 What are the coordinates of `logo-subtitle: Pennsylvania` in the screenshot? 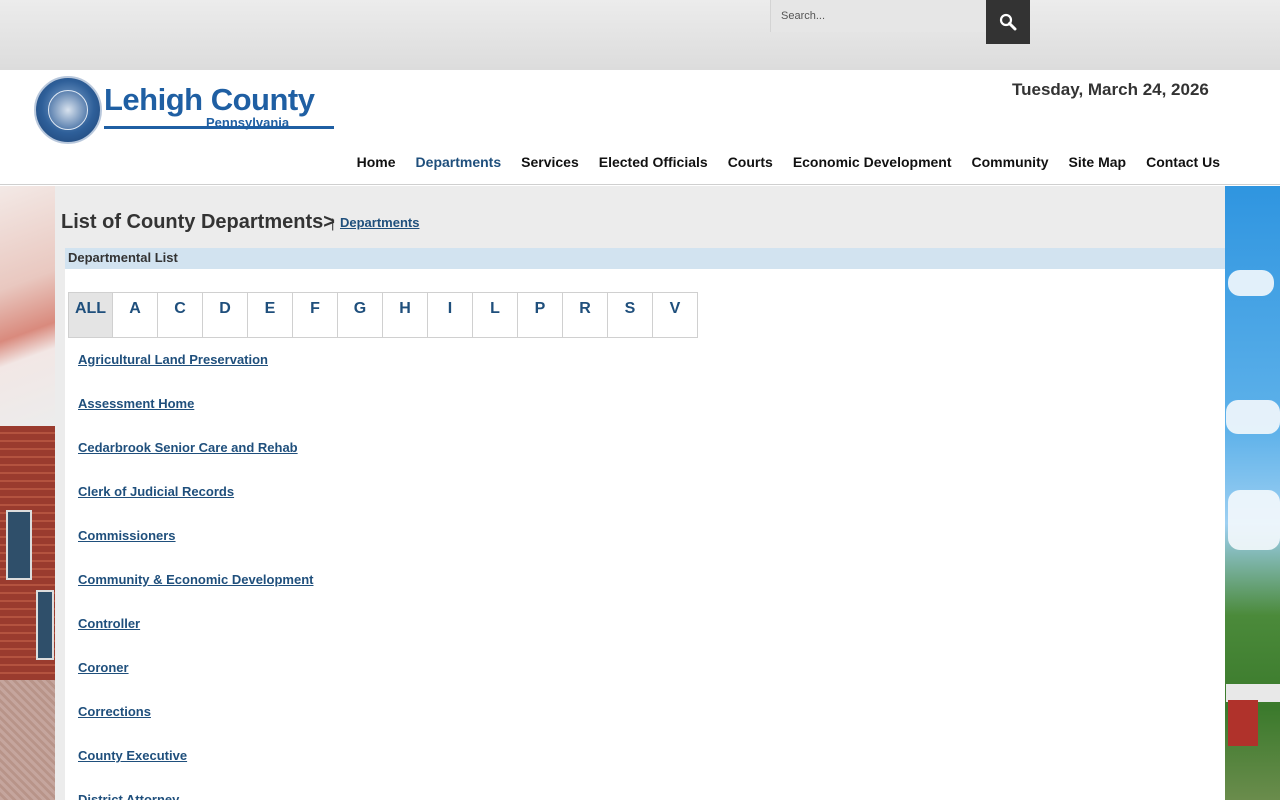 It's located at (248, 122).